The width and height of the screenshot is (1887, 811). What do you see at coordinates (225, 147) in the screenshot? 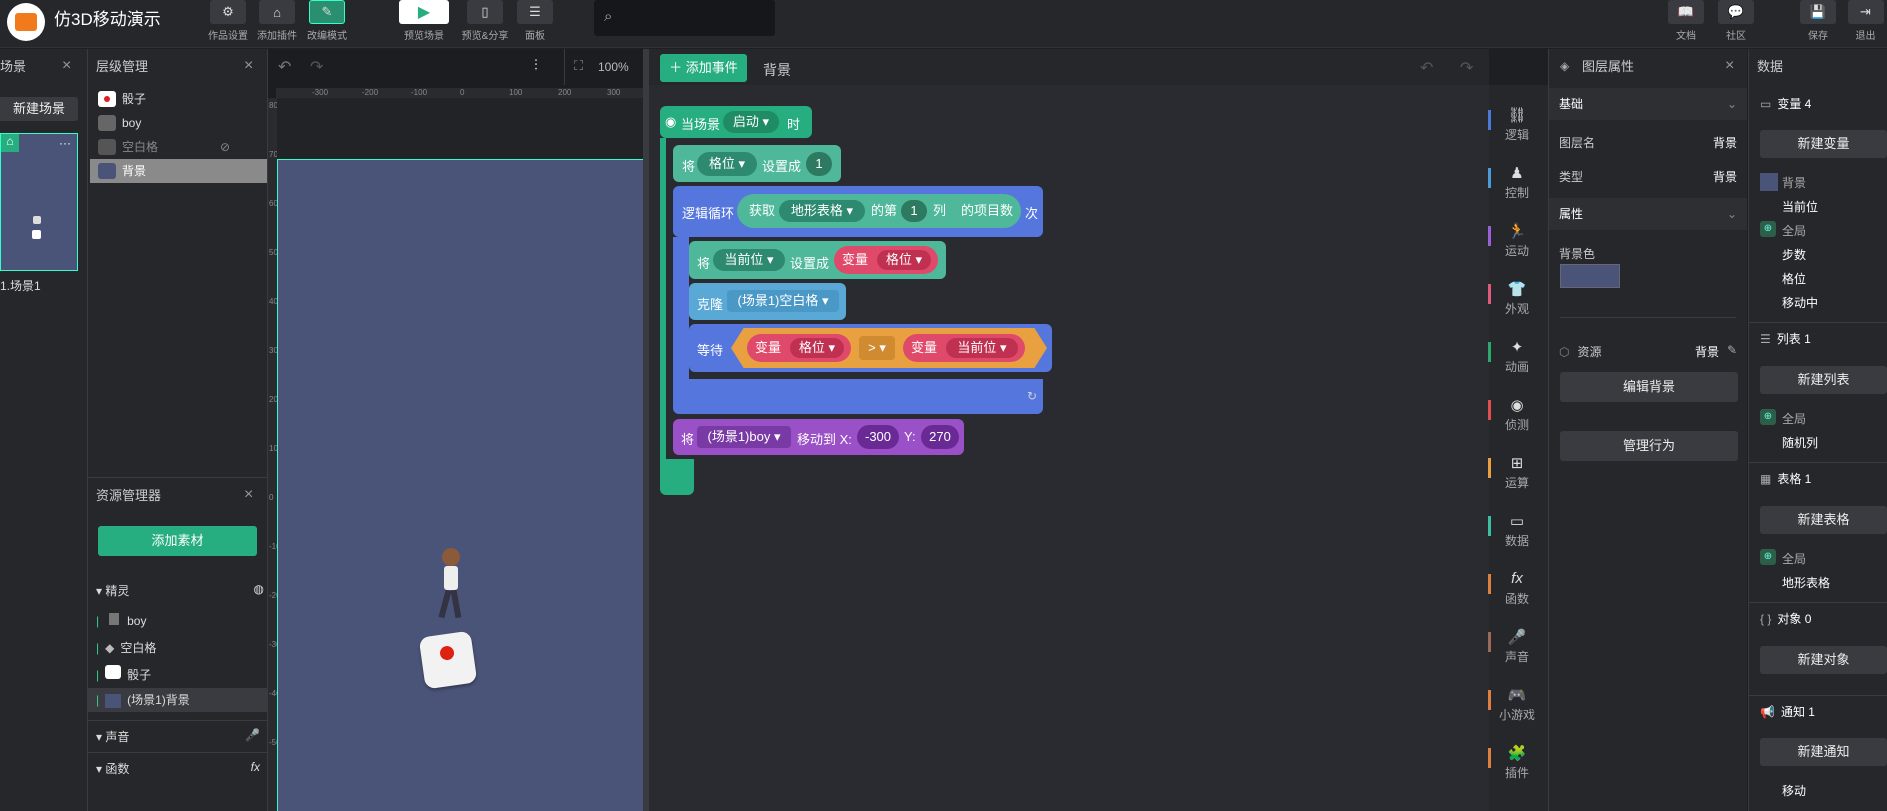
I see `hidden-eye-icon: ⊘` at bounding box center [225, 147].